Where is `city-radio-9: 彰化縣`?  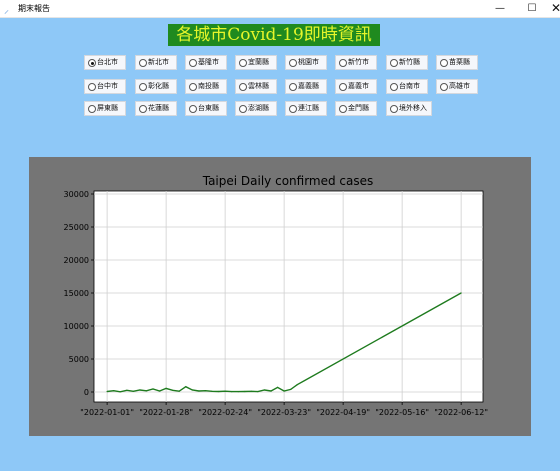
city-radio-9: 彰化縣 is located at coordinates (156, 86).